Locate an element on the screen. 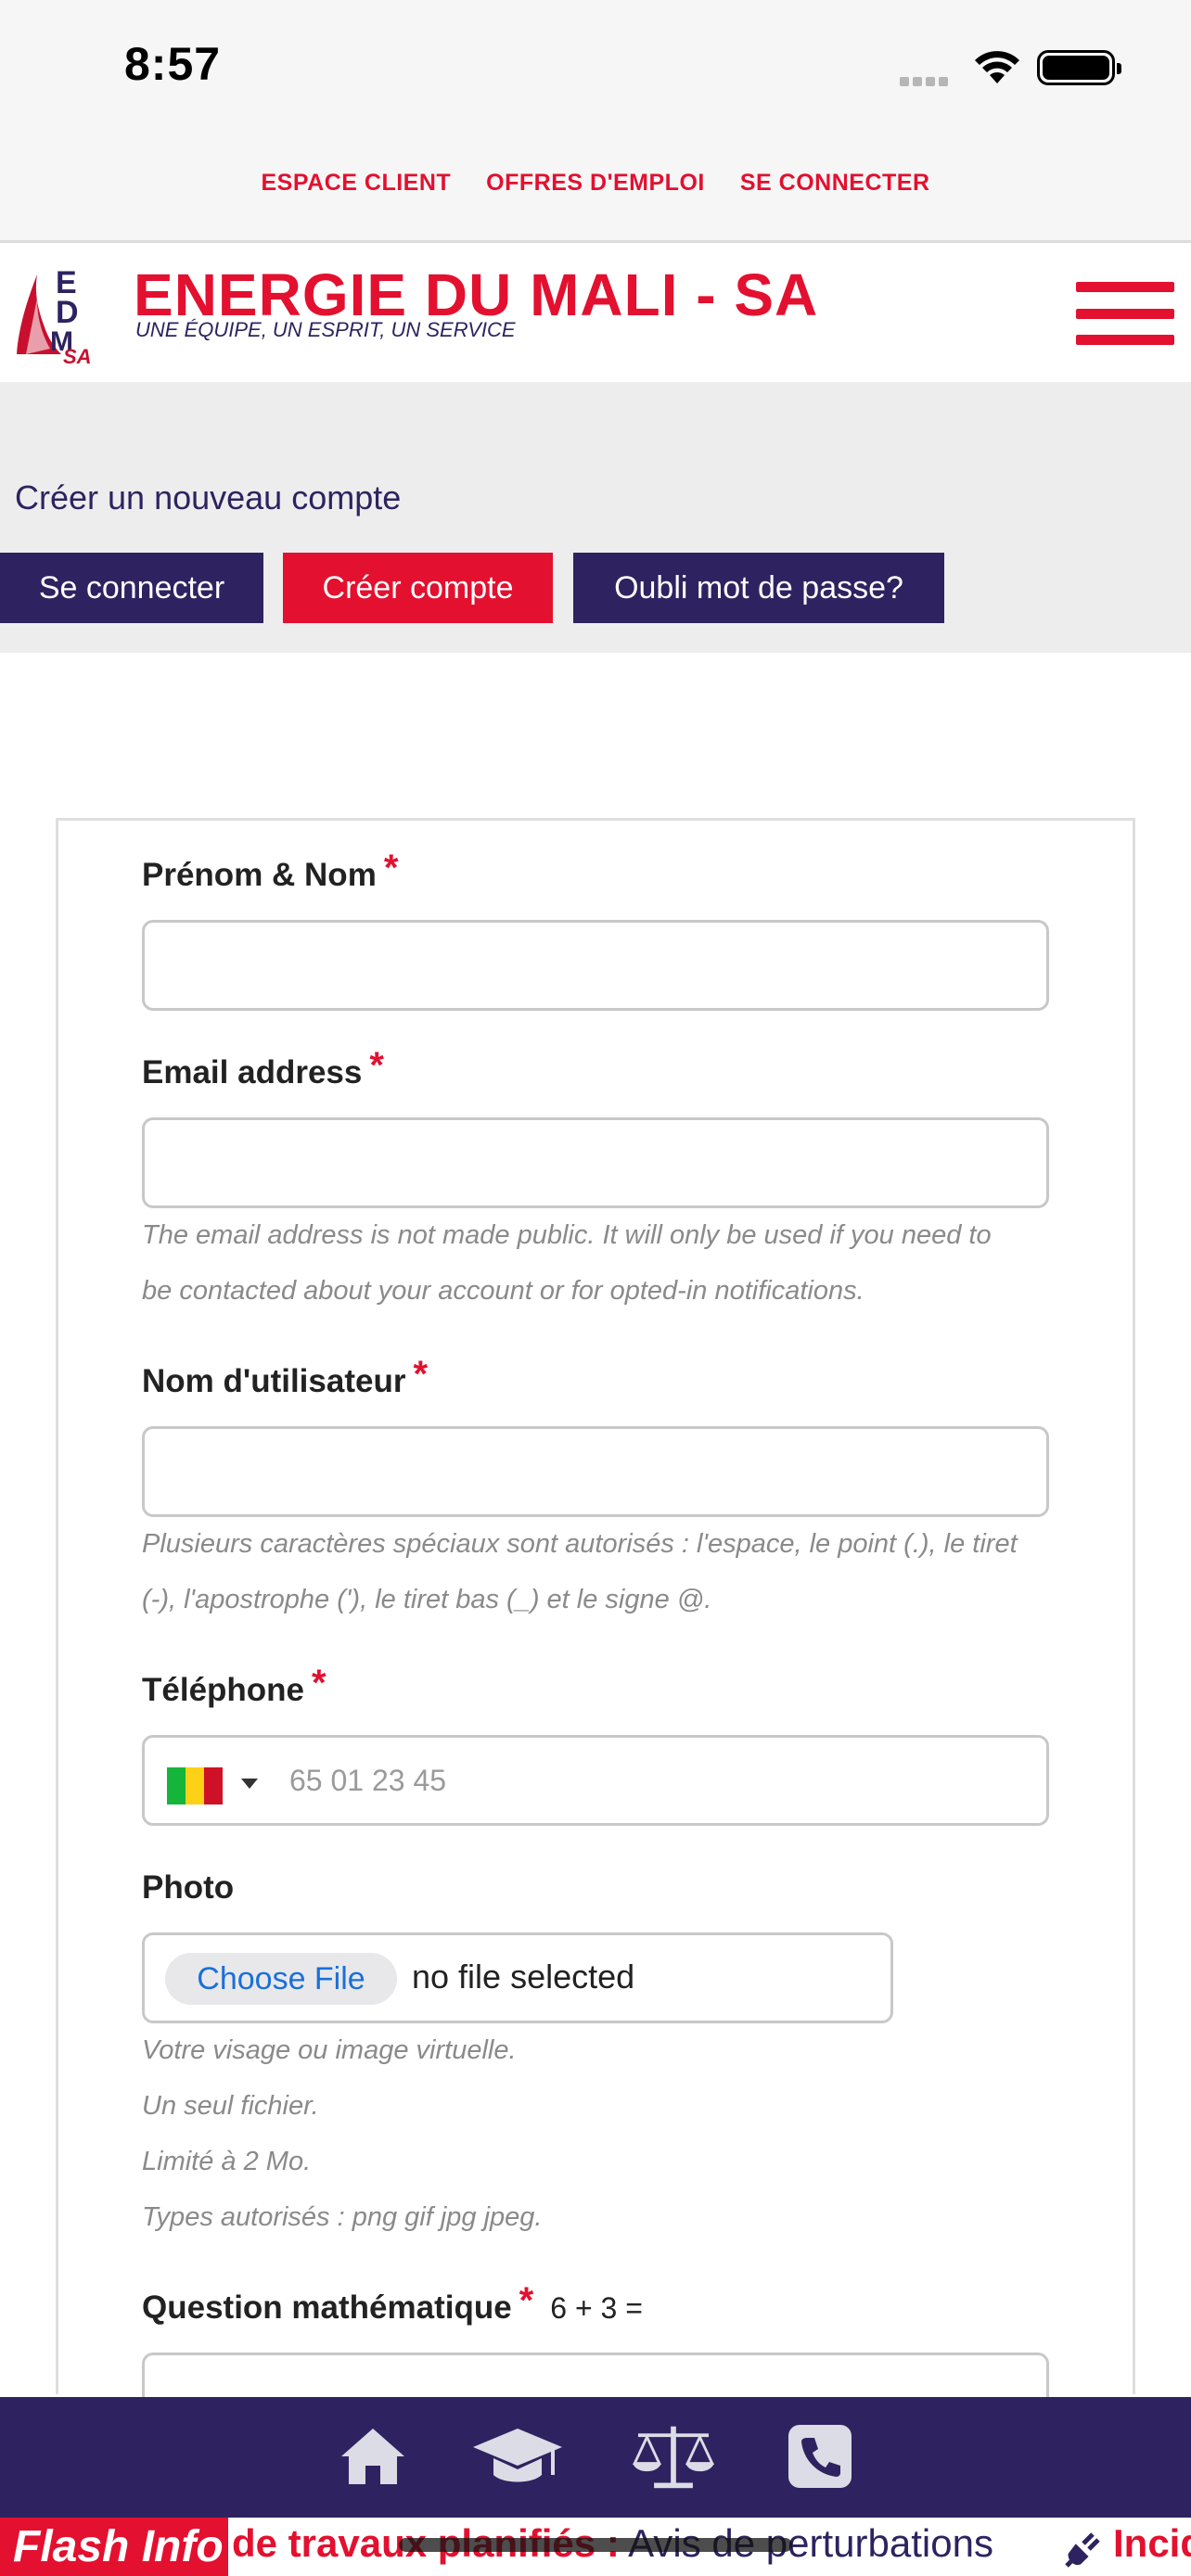  math-question-label: Question mathématique * 6 + 3 = is located at coordinates (392, 2303).